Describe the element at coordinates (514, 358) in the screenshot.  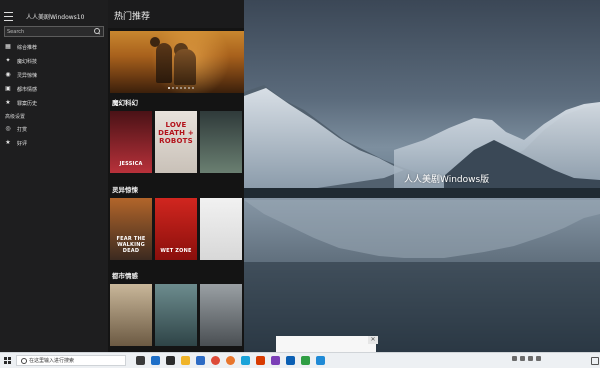
I see `tray-up-arrow-icon` at that location.